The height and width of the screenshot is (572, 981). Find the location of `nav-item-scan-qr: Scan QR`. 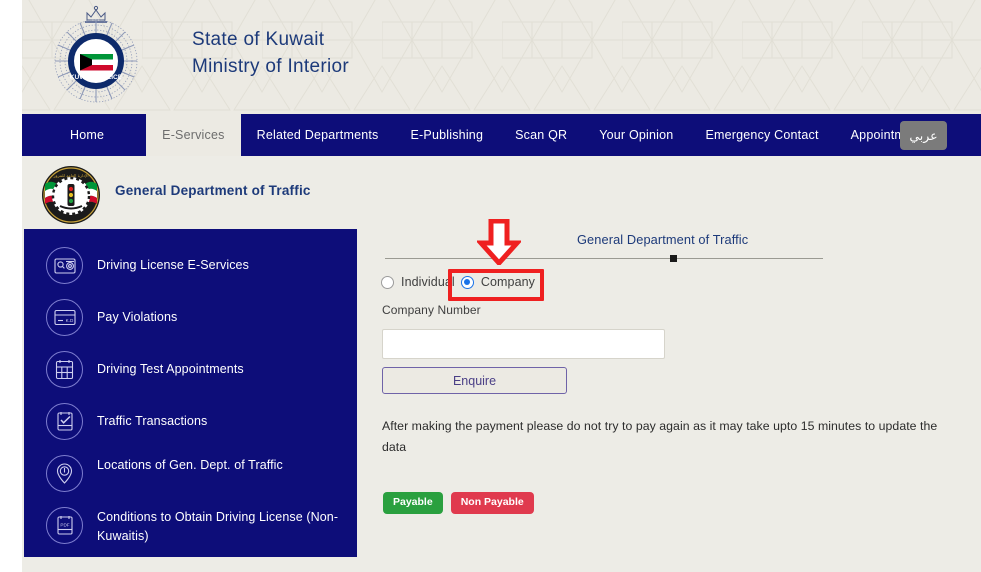

nav-item-scan-qr: Scan QR is located at coordinates (541, 135).